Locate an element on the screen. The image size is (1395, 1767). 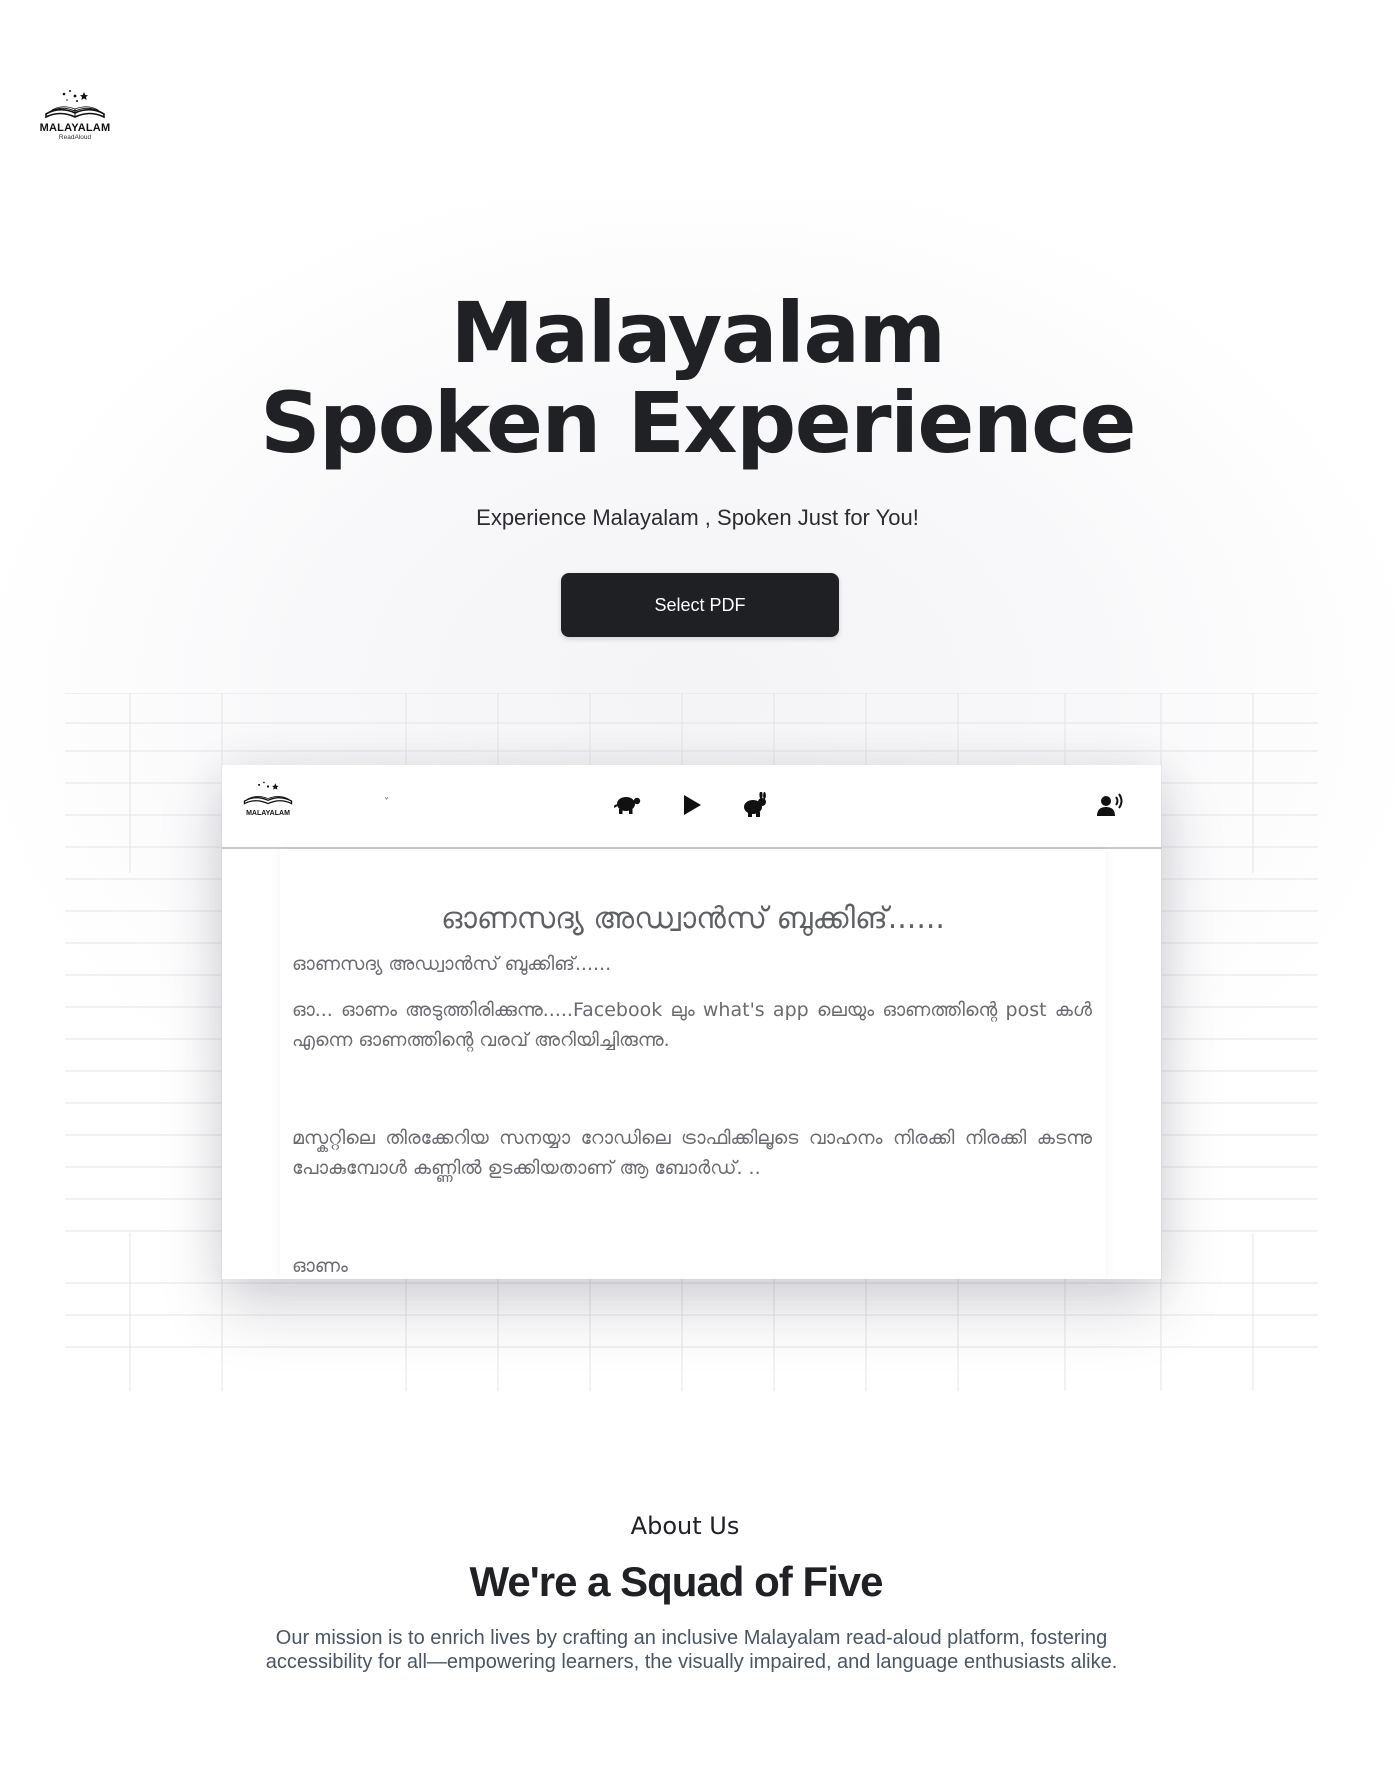
play-icon is located at coordinates (692, 805).